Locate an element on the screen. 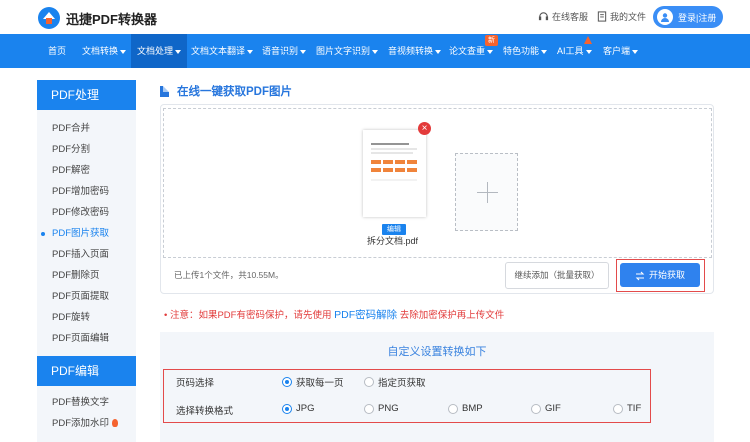 This screenshot has width=750, height=442. radio-format-jpg: JPG is located at coordinates (298, 408).